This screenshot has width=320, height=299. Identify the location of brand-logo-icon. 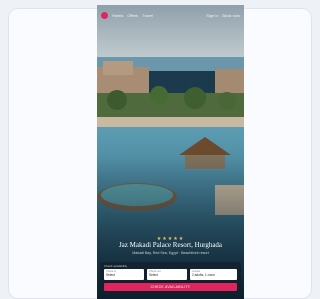
(104, 15).